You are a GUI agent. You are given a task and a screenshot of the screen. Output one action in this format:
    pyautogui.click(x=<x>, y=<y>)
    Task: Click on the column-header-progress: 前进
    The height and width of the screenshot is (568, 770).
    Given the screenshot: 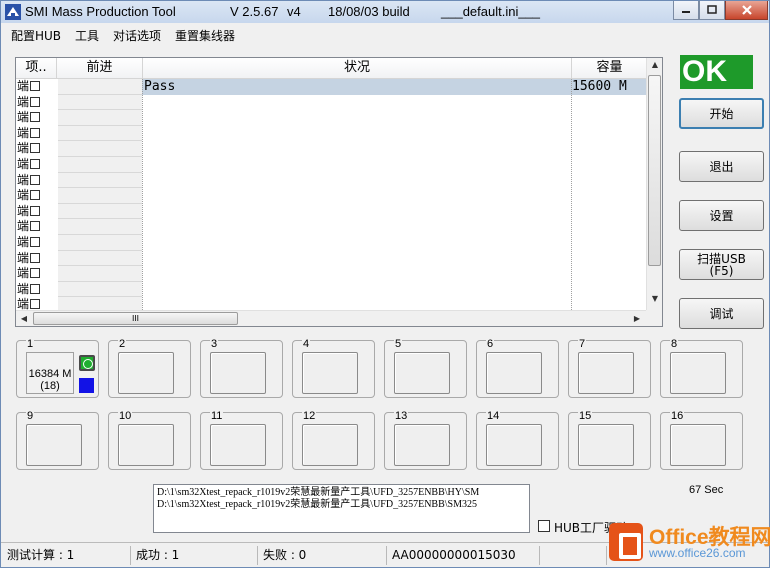 What is the action you would take?
    pyautogui.click(x=100, y=68)
    